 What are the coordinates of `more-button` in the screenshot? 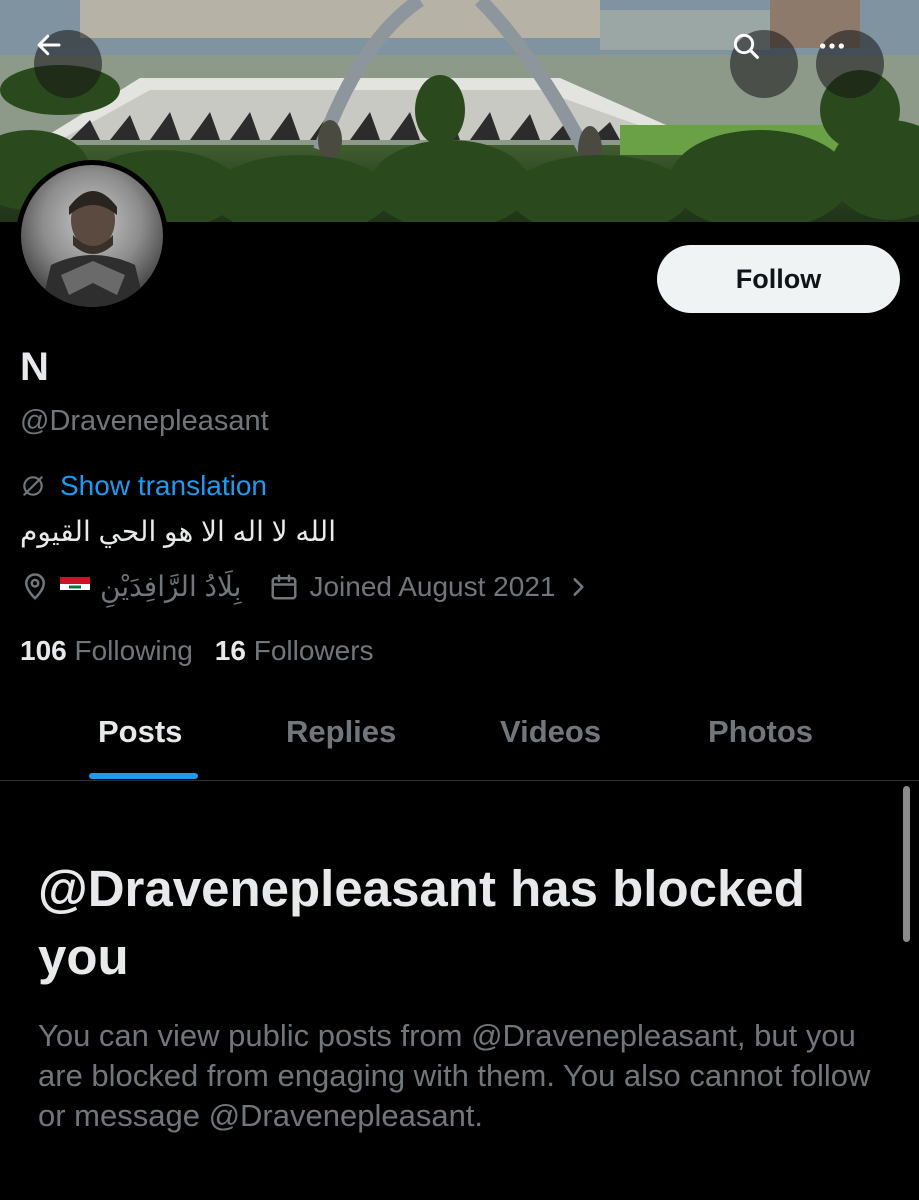 It's located at (850, 64).